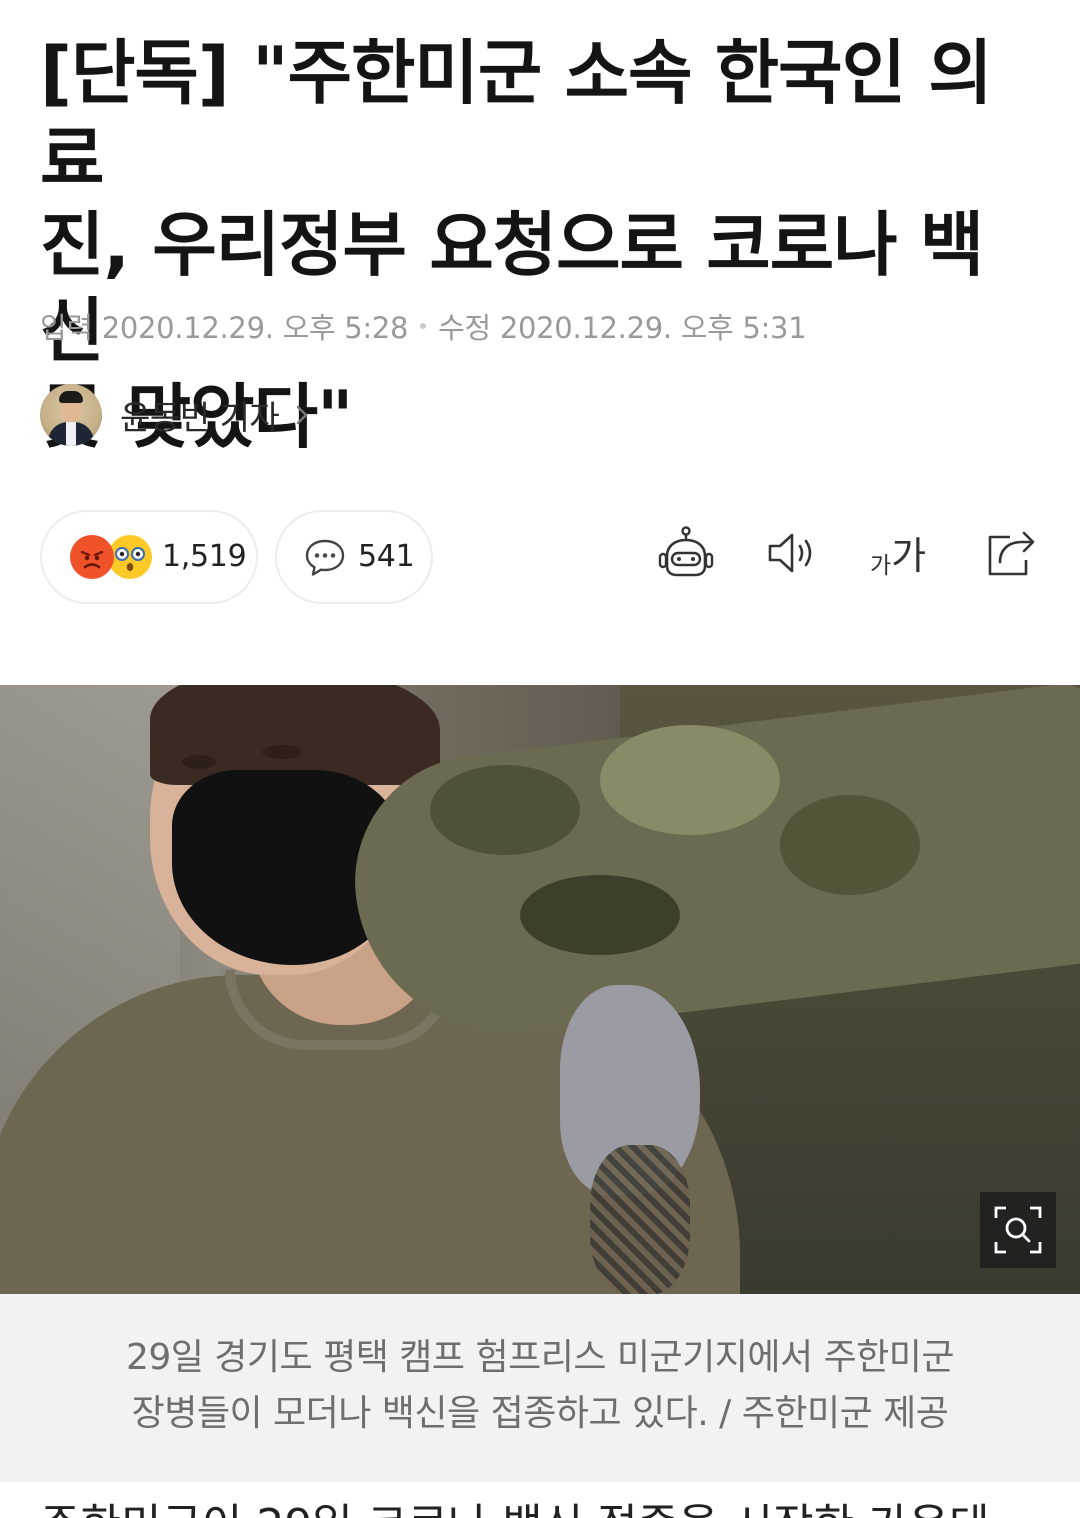 The image size is (1080, 1518). Describe the element at coordinates (516, 116) in the screenshot. I see `headline-line: [단독] "주한미군 소속 한국인 의료` at that location.